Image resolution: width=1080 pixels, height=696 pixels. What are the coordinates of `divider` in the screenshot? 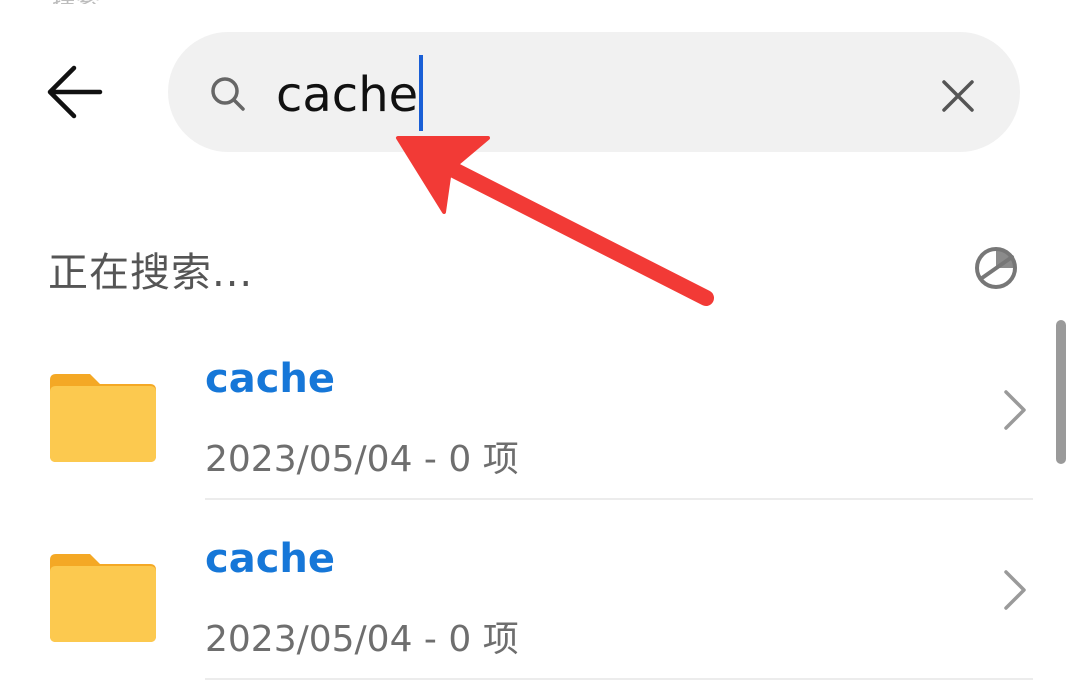 It's located at (619, 679).